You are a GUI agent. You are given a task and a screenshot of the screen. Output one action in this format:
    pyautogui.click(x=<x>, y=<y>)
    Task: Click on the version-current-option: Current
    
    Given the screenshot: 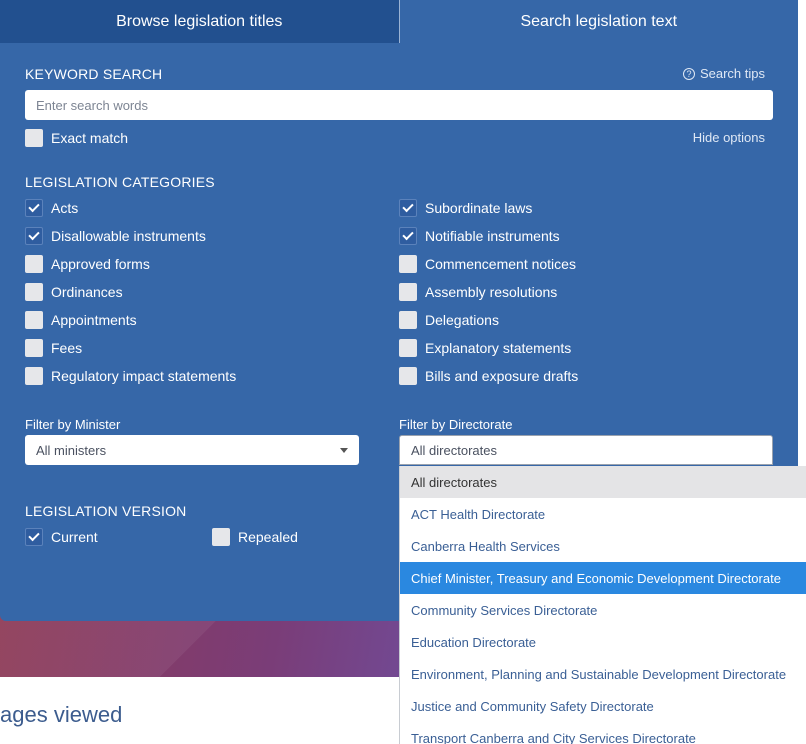 What is the action you would take?
    pyautogui.click(x=61, y=537)
    